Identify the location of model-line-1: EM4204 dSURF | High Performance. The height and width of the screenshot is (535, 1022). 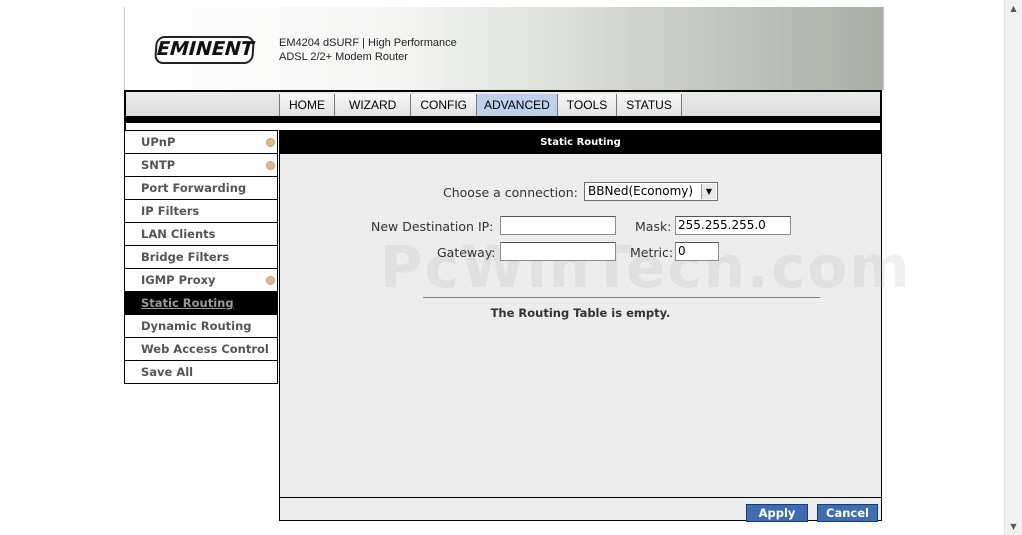
(368, 43).